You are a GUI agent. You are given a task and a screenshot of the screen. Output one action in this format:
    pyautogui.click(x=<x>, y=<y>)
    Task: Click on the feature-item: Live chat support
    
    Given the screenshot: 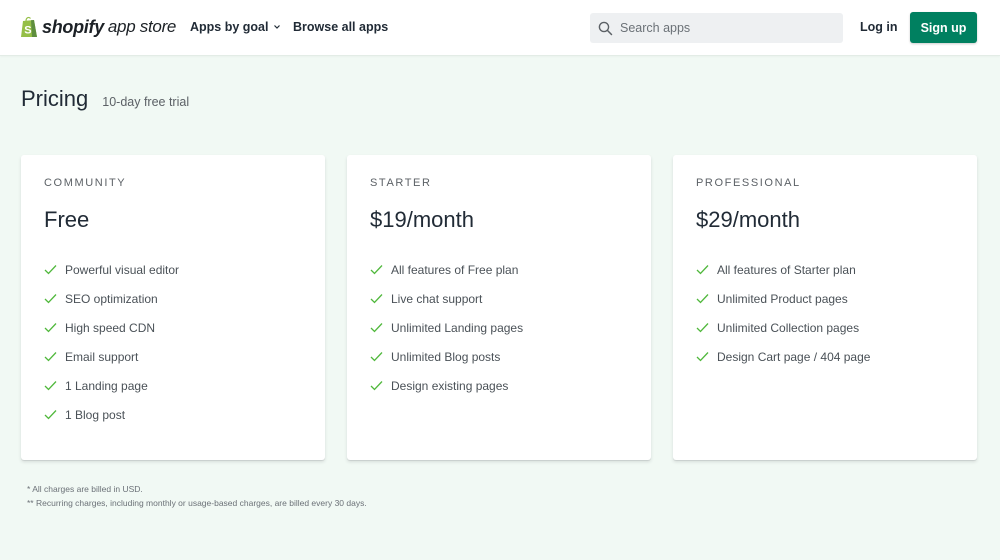 What is the action you would take?
    pyautogui.click(x=499, y=298)
    